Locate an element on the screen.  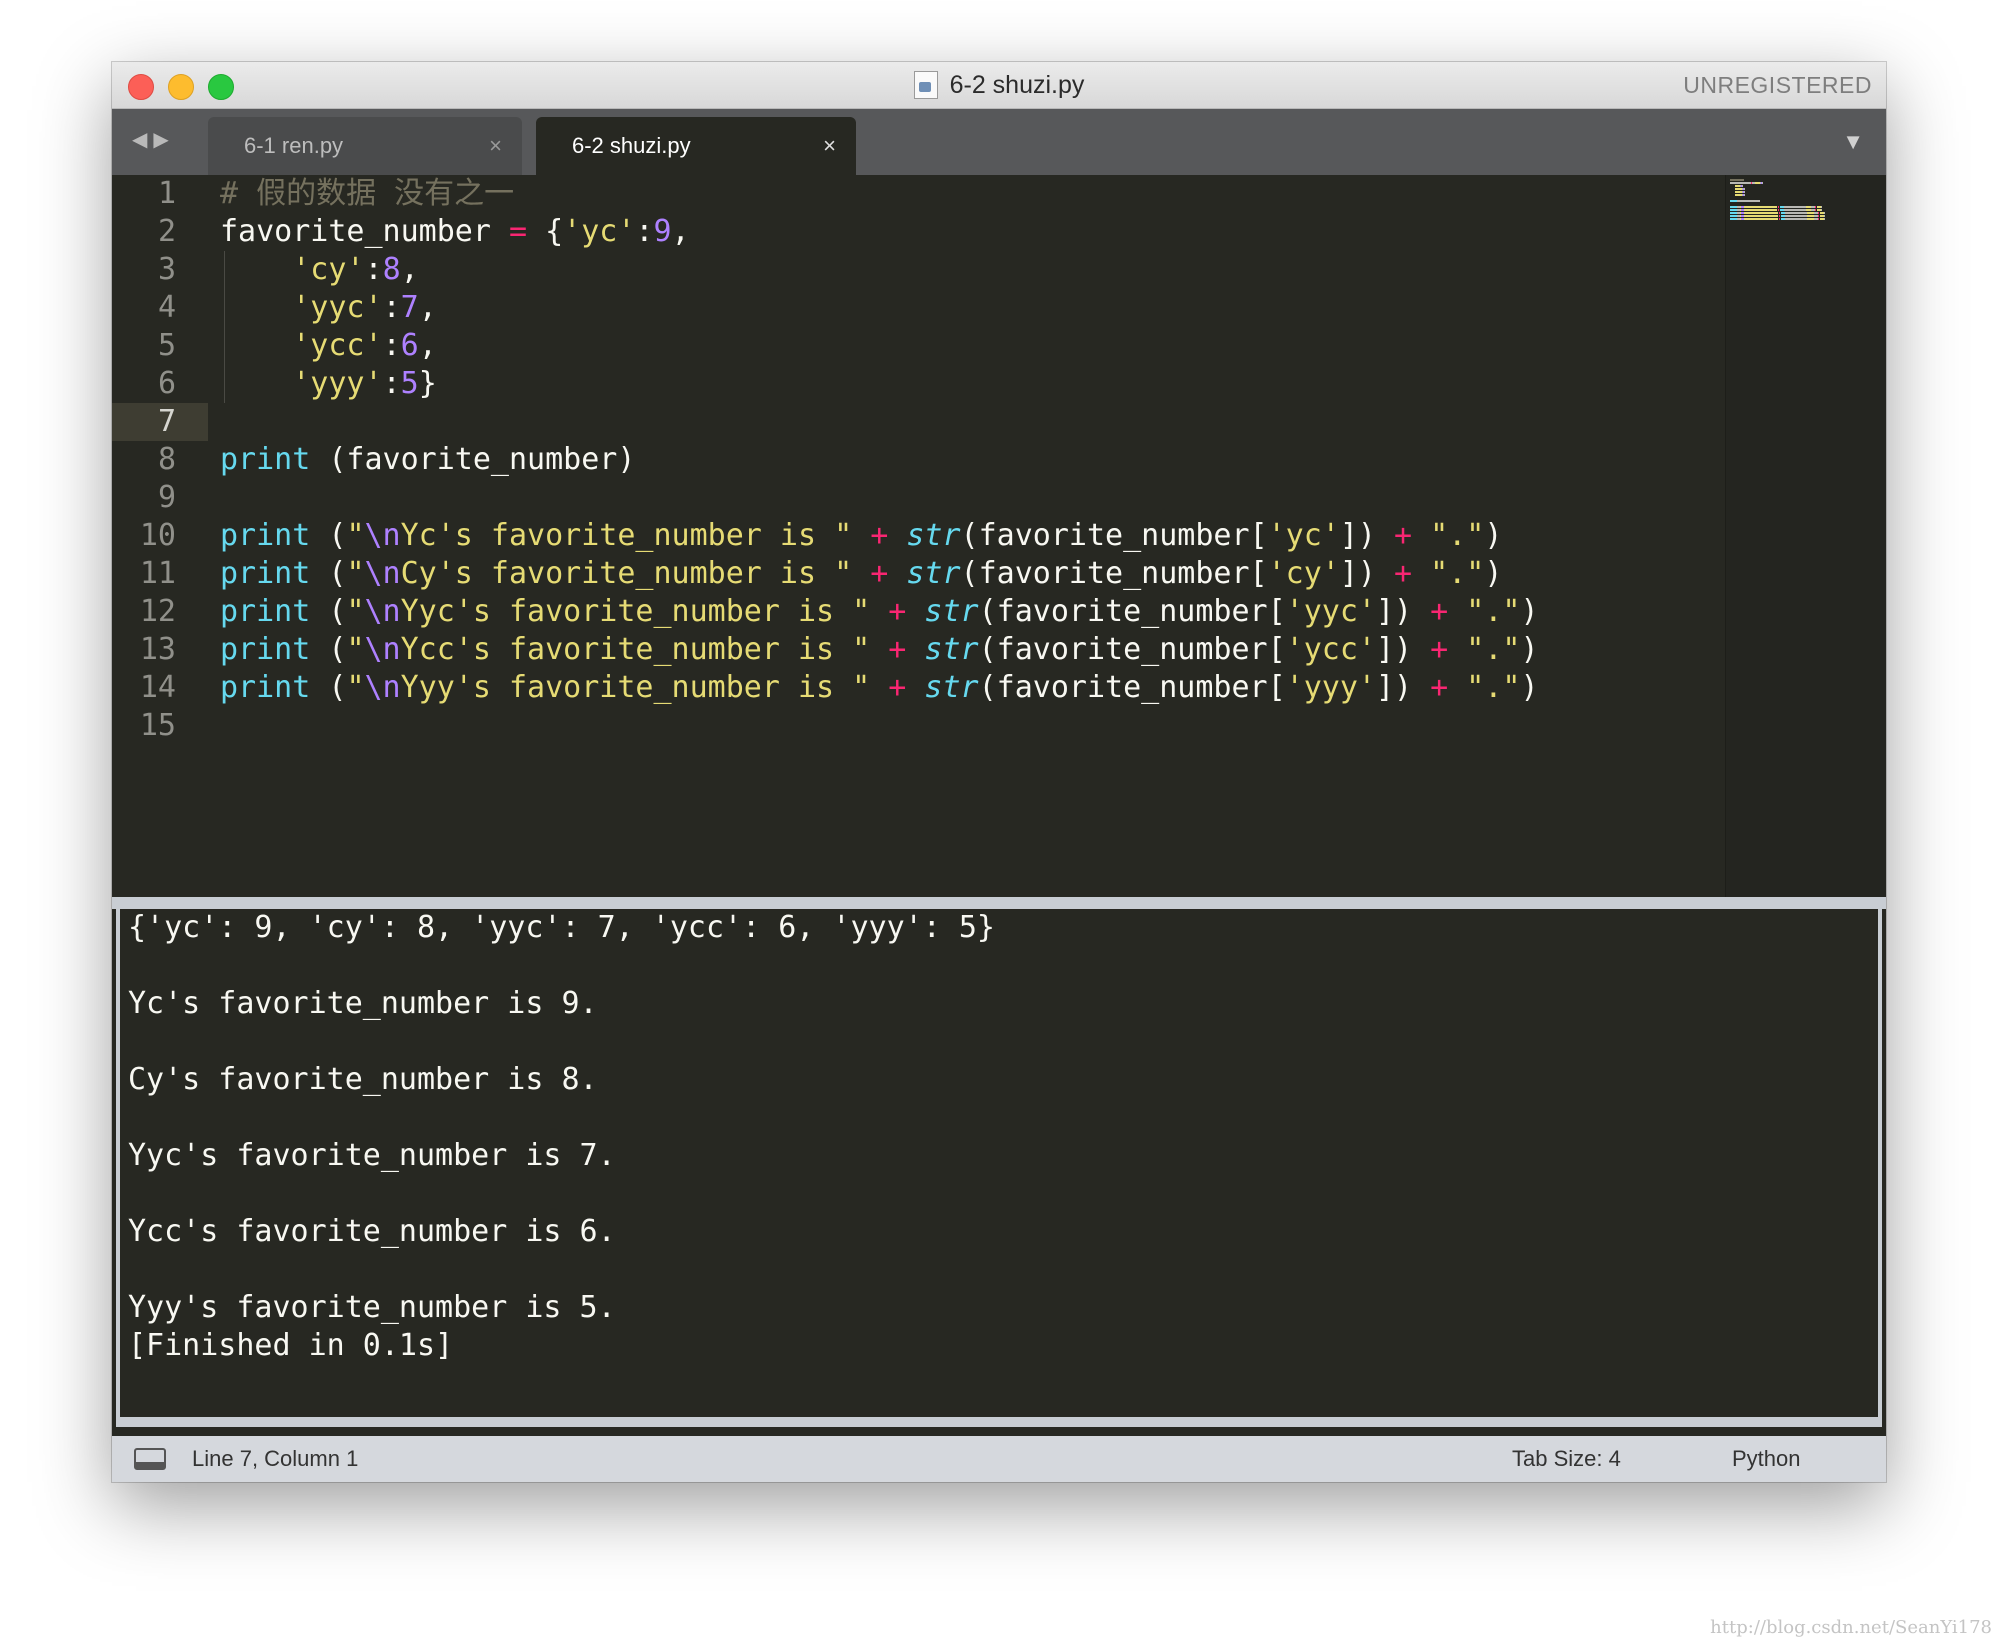
output-line: Ycc's favorite_number is 6. is located at coordinates (372, 1231).